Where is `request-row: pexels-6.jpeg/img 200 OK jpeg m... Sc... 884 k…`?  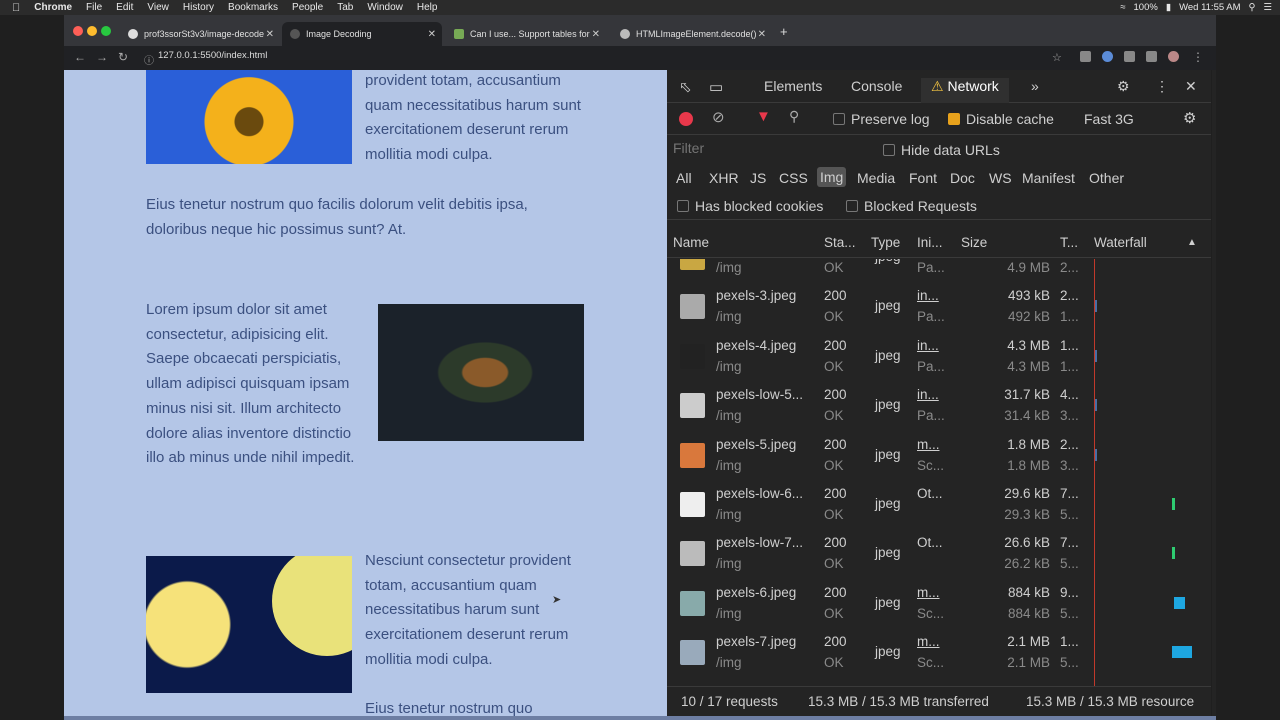
request-row: pexels-6.jpeg/img 200 OK jpeg m... Sc... 884 k… is located at coordinates (939, 603).